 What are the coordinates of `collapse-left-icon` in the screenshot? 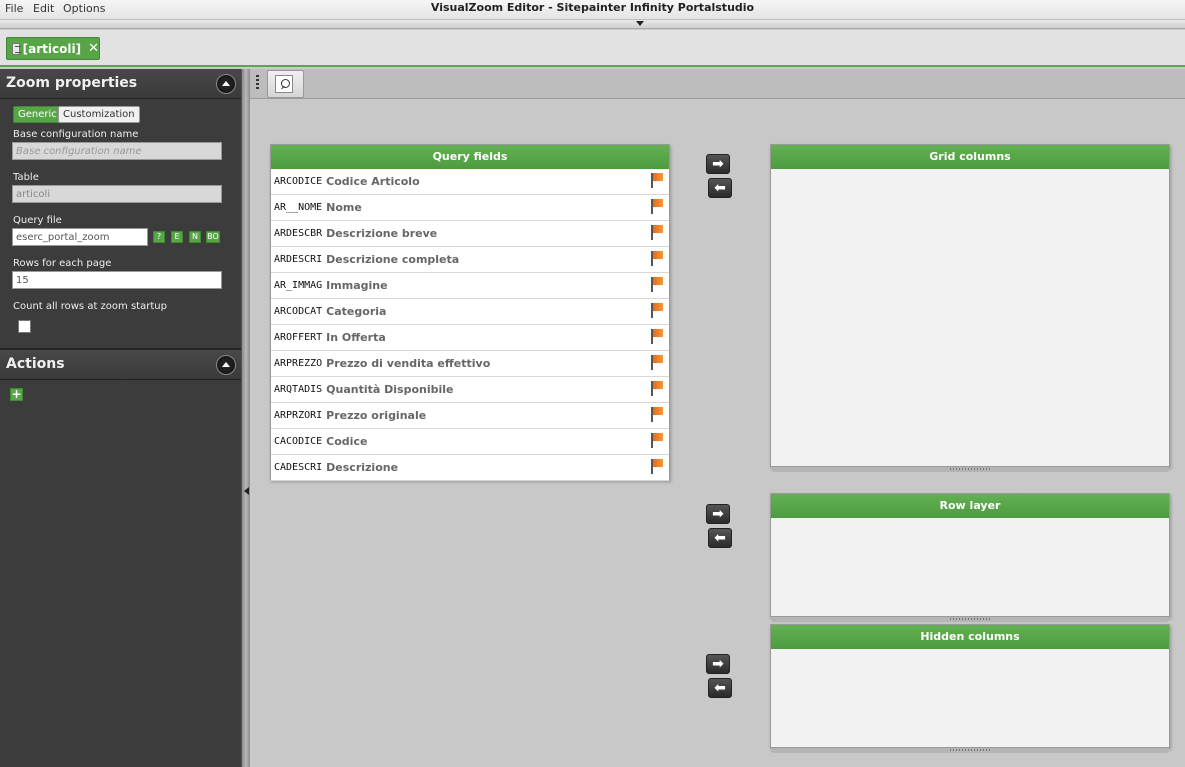 It's located at (246, 491).